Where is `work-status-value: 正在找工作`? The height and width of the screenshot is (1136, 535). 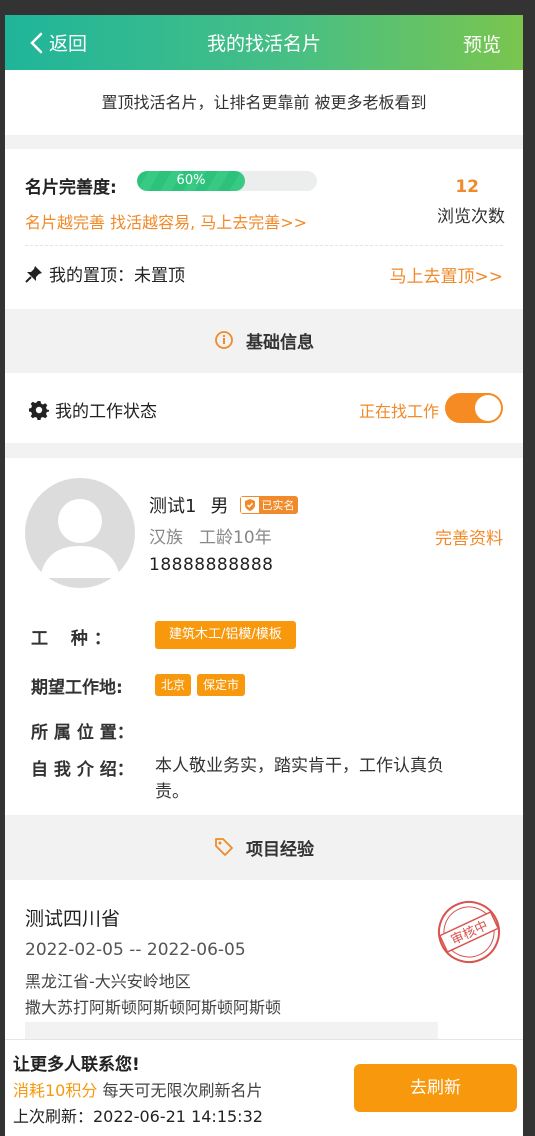
work-status-value: 正在找工作 is located at coordinates (398, 411).